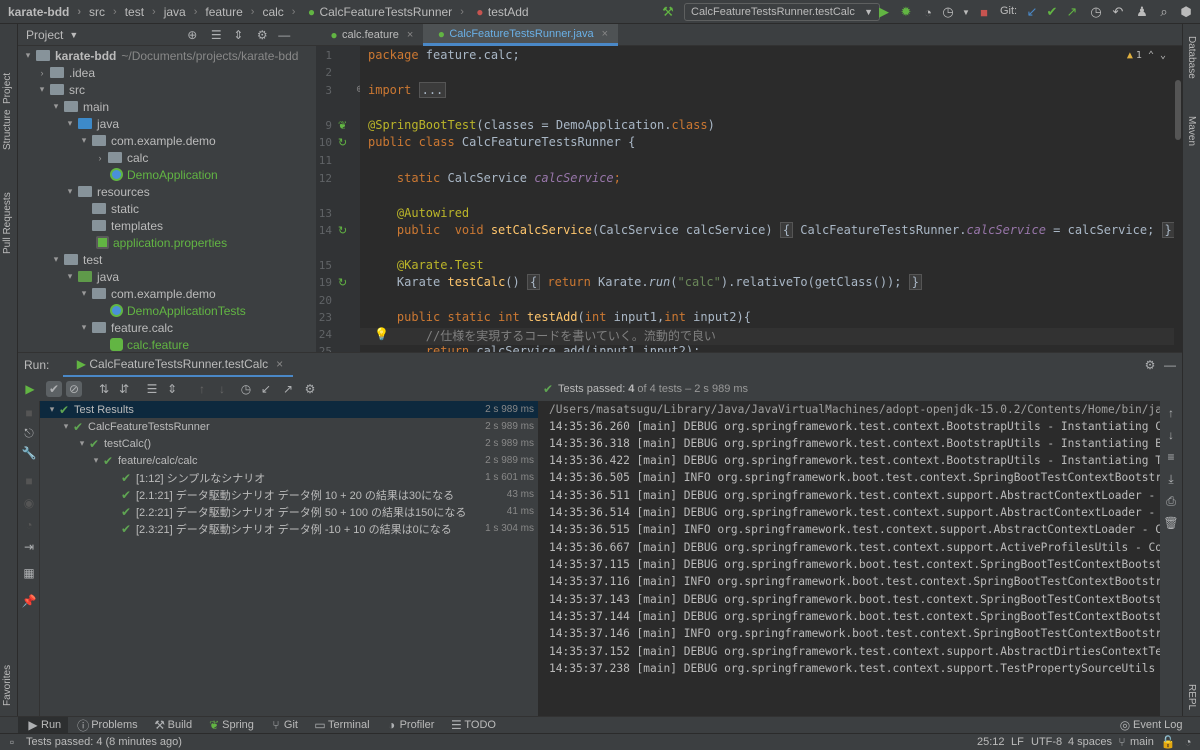 The height and width of the screenshot is (750, 1200). I want to click on tree-item-demo-application: DemoApplication, so click(167, 174).